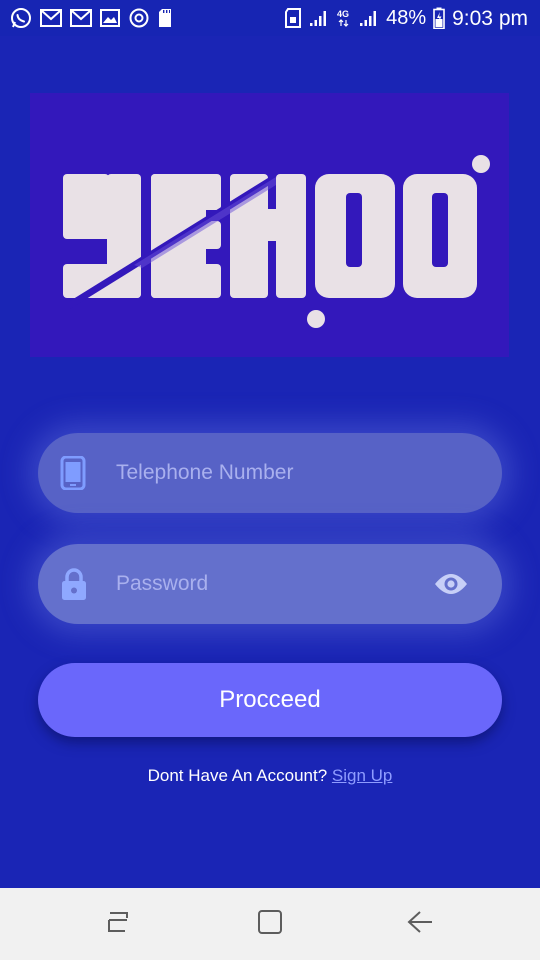 The image size is (540, 960). I want to click on status-bar: 4G 48% 9:03 pm, so click(270, 18).